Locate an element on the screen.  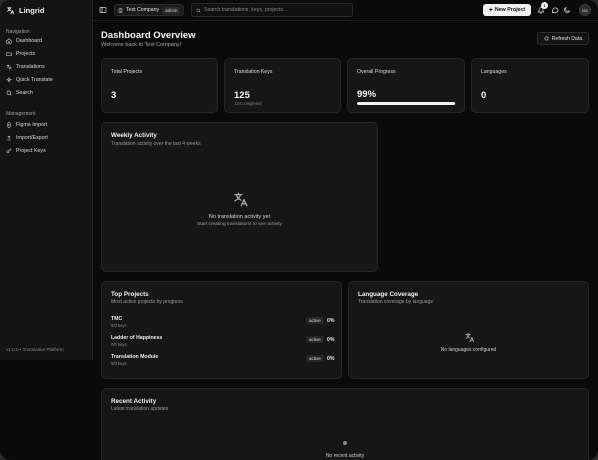
global-search is located at coordinates (272, 10).